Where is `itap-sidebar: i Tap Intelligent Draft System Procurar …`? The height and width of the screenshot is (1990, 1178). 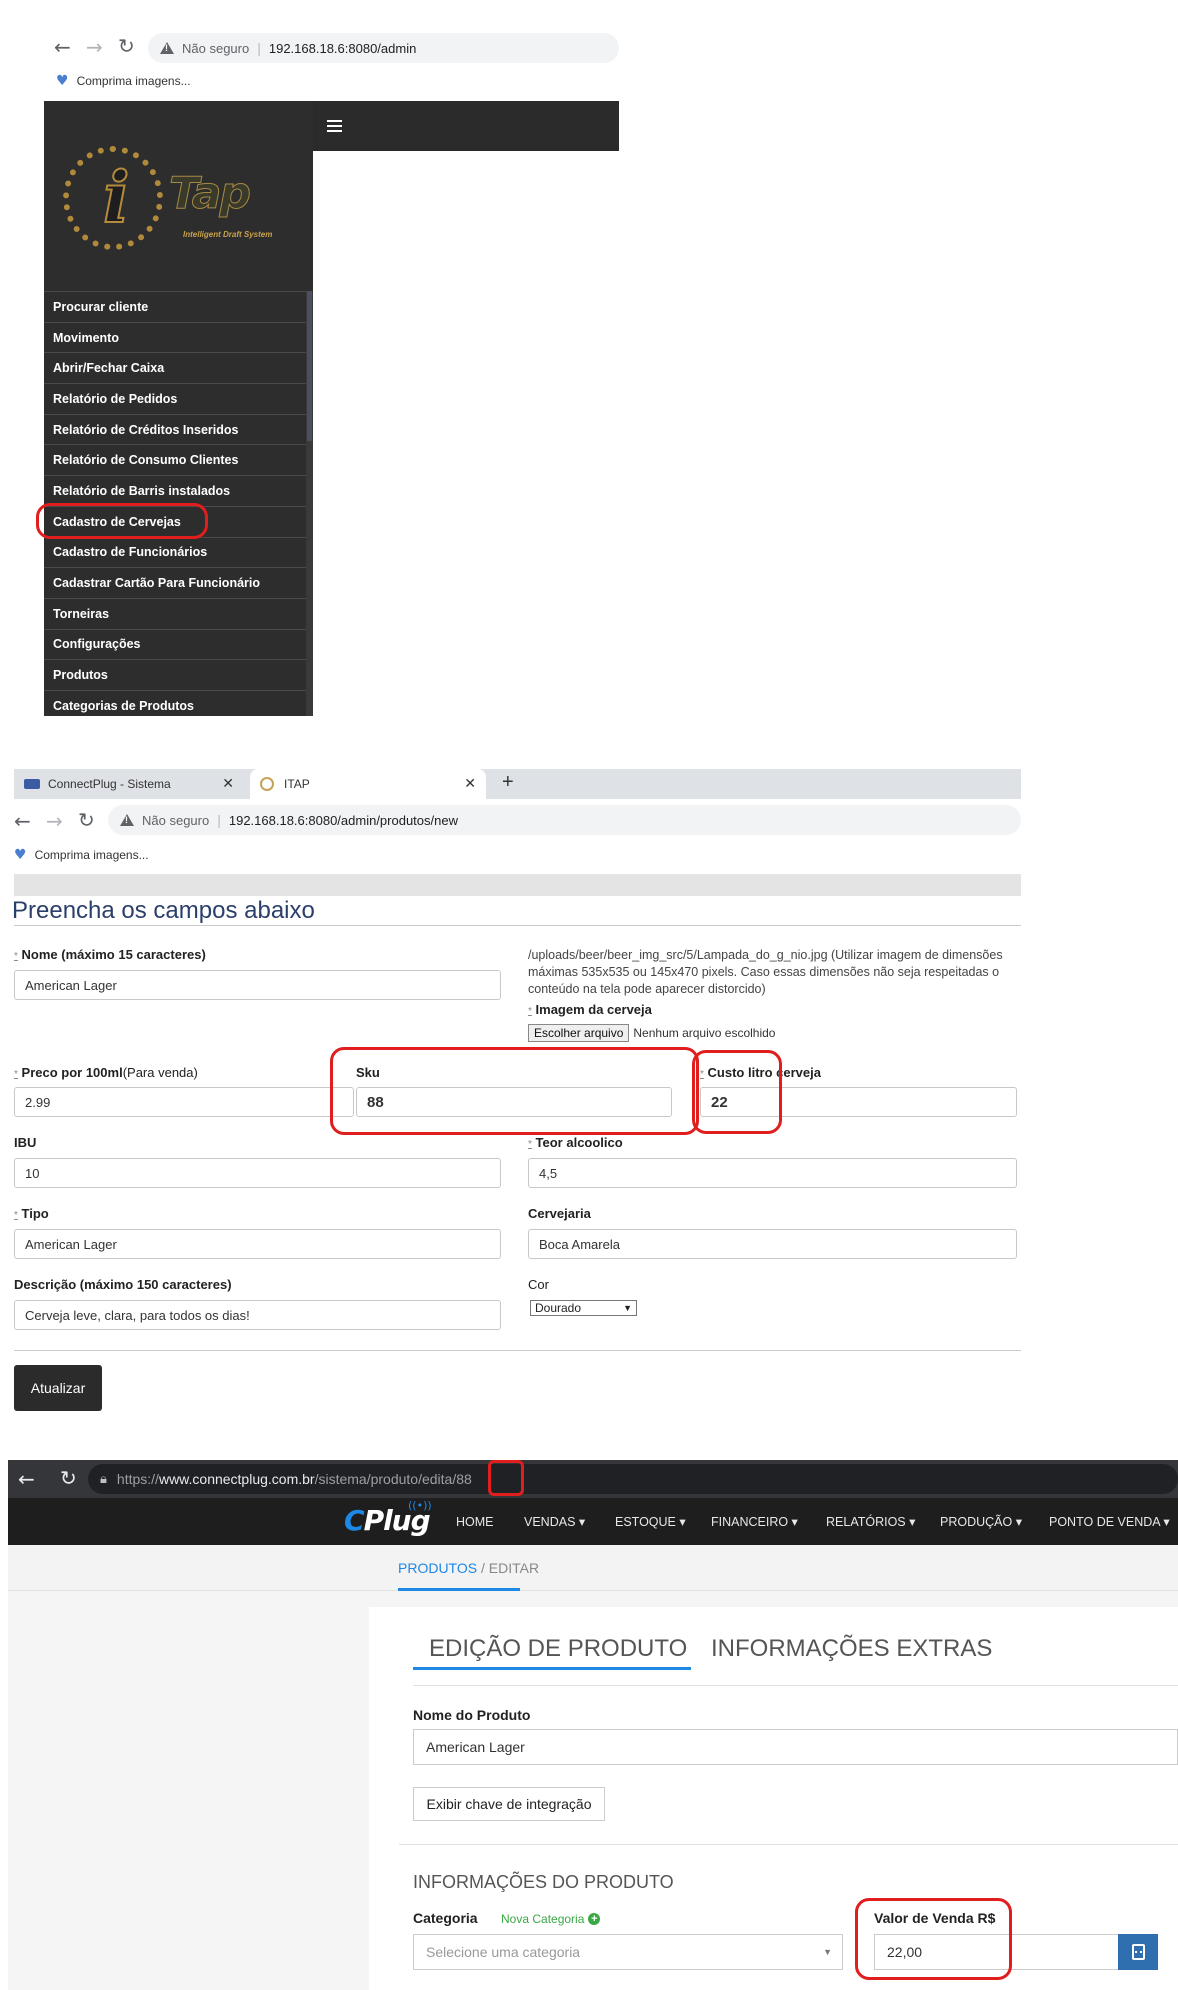
itap-sidebar: i Tap Intelligent Draft System Procurar … is located at coordinates (178, 408).